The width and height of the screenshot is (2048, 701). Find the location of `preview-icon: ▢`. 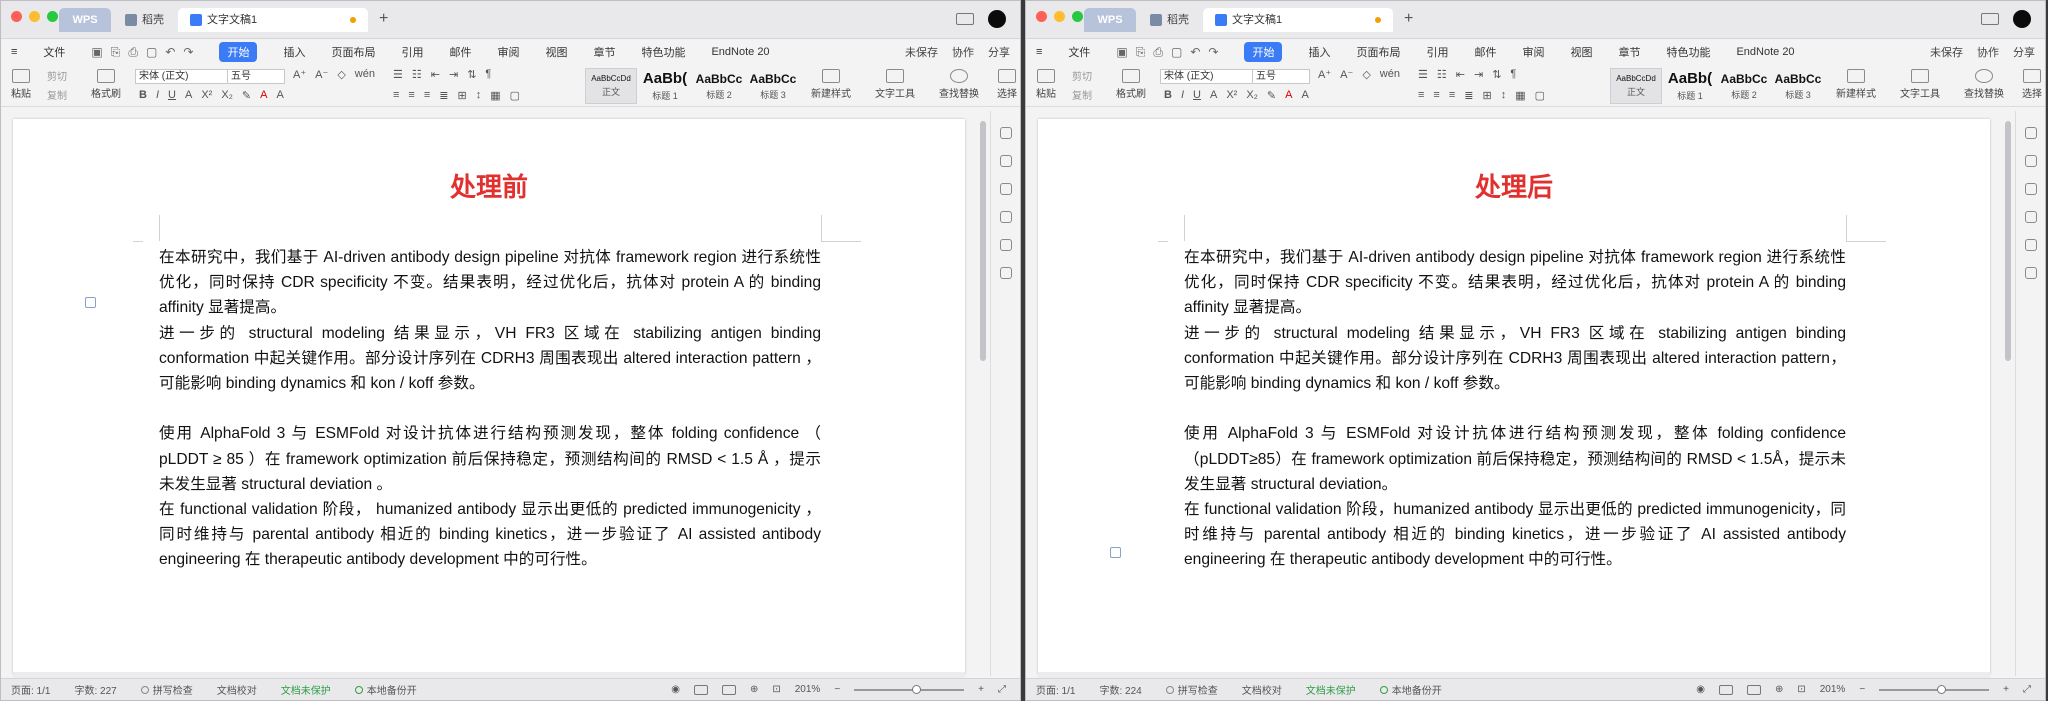

preview-icon: ▢ is located at coordinates (1176, 52).